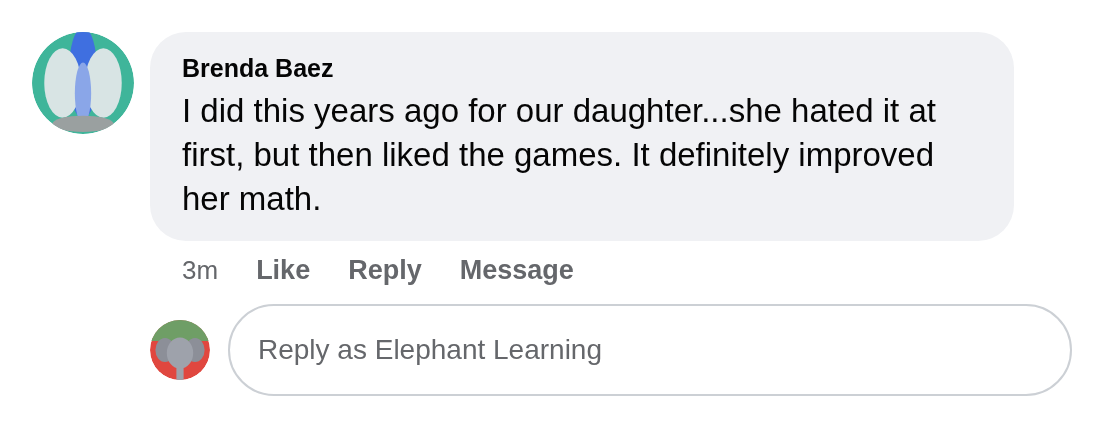 The height and width of the screenshot is (439, 1094). What do you see at coordinates (582, 68) in the screenshot?
I see `author-name: Brenda Baez` at bounding box center [582, 68].